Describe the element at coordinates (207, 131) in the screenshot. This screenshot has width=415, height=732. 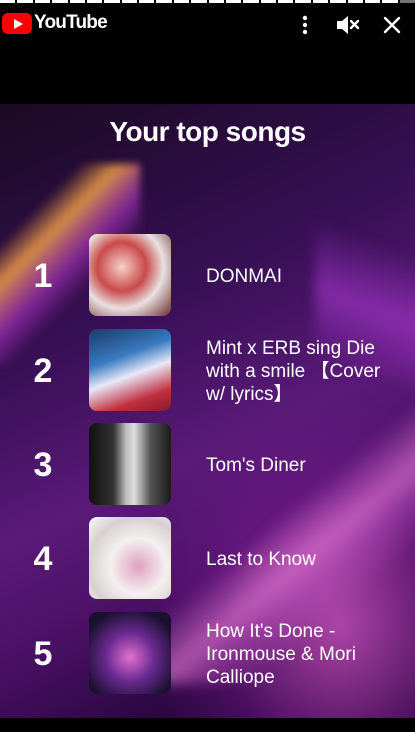
I see `card-title: Your top songs` at that location.